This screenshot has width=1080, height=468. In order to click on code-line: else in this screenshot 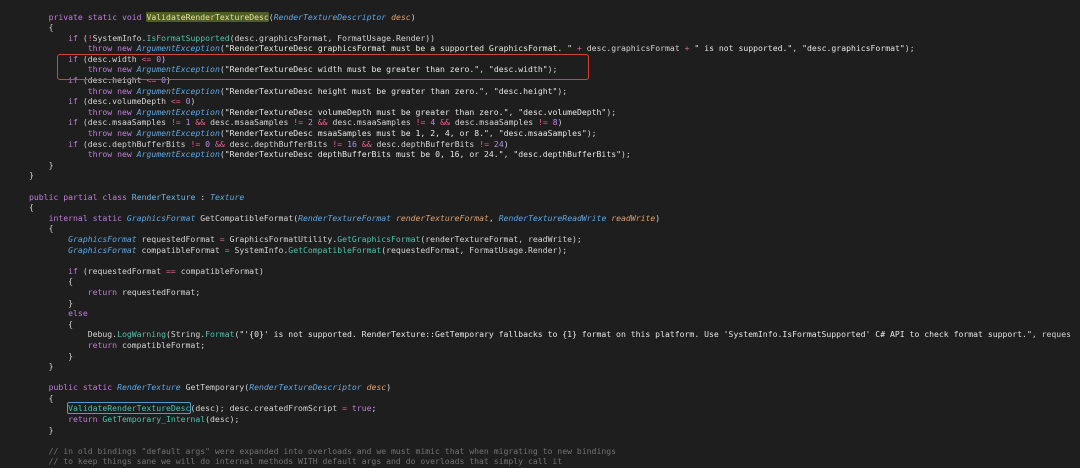, I will do `click(554, 313)`.